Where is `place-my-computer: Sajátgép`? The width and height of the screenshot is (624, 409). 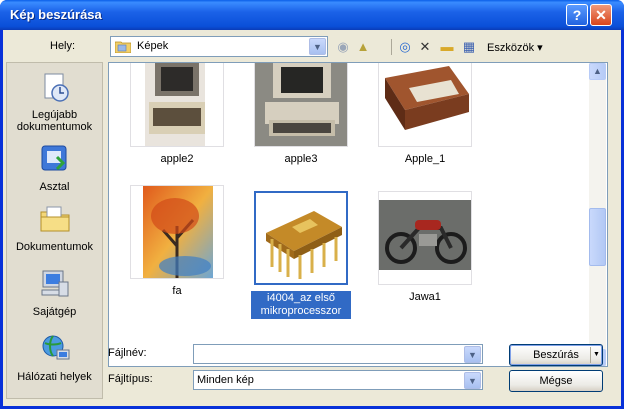
place-my-computer: Sajátgép is located at coordinates (54, 293).